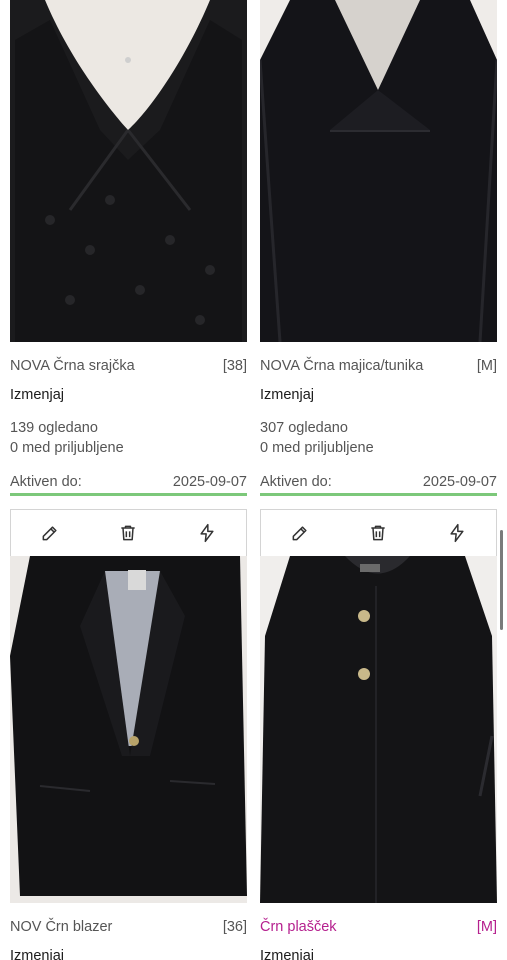 The height and width of the screenshot is (960, 507). I want to click on listing-title-row: NOVA Črna srajčka [38], so click(128, 366).